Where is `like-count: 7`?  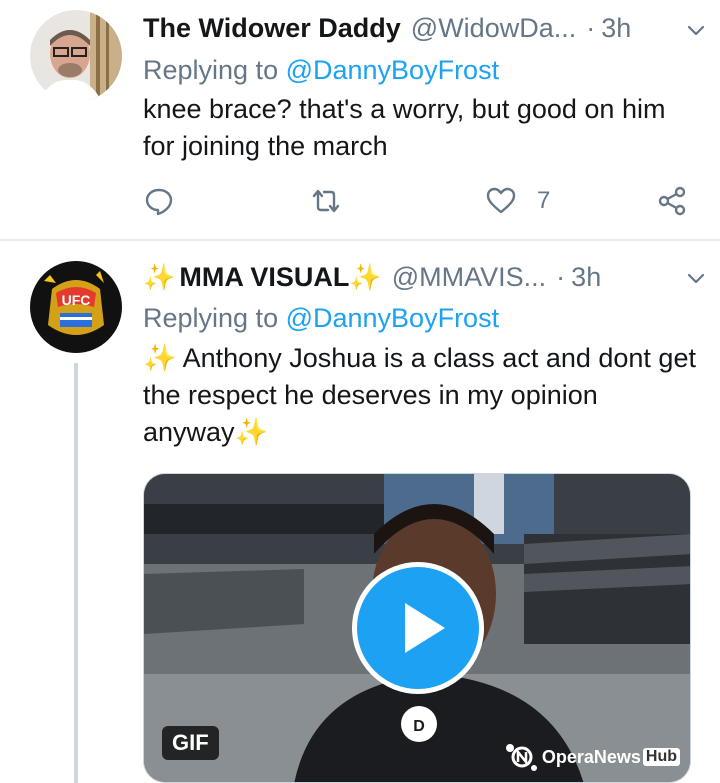
like-count: 7 is located at coordinates (544, 200).